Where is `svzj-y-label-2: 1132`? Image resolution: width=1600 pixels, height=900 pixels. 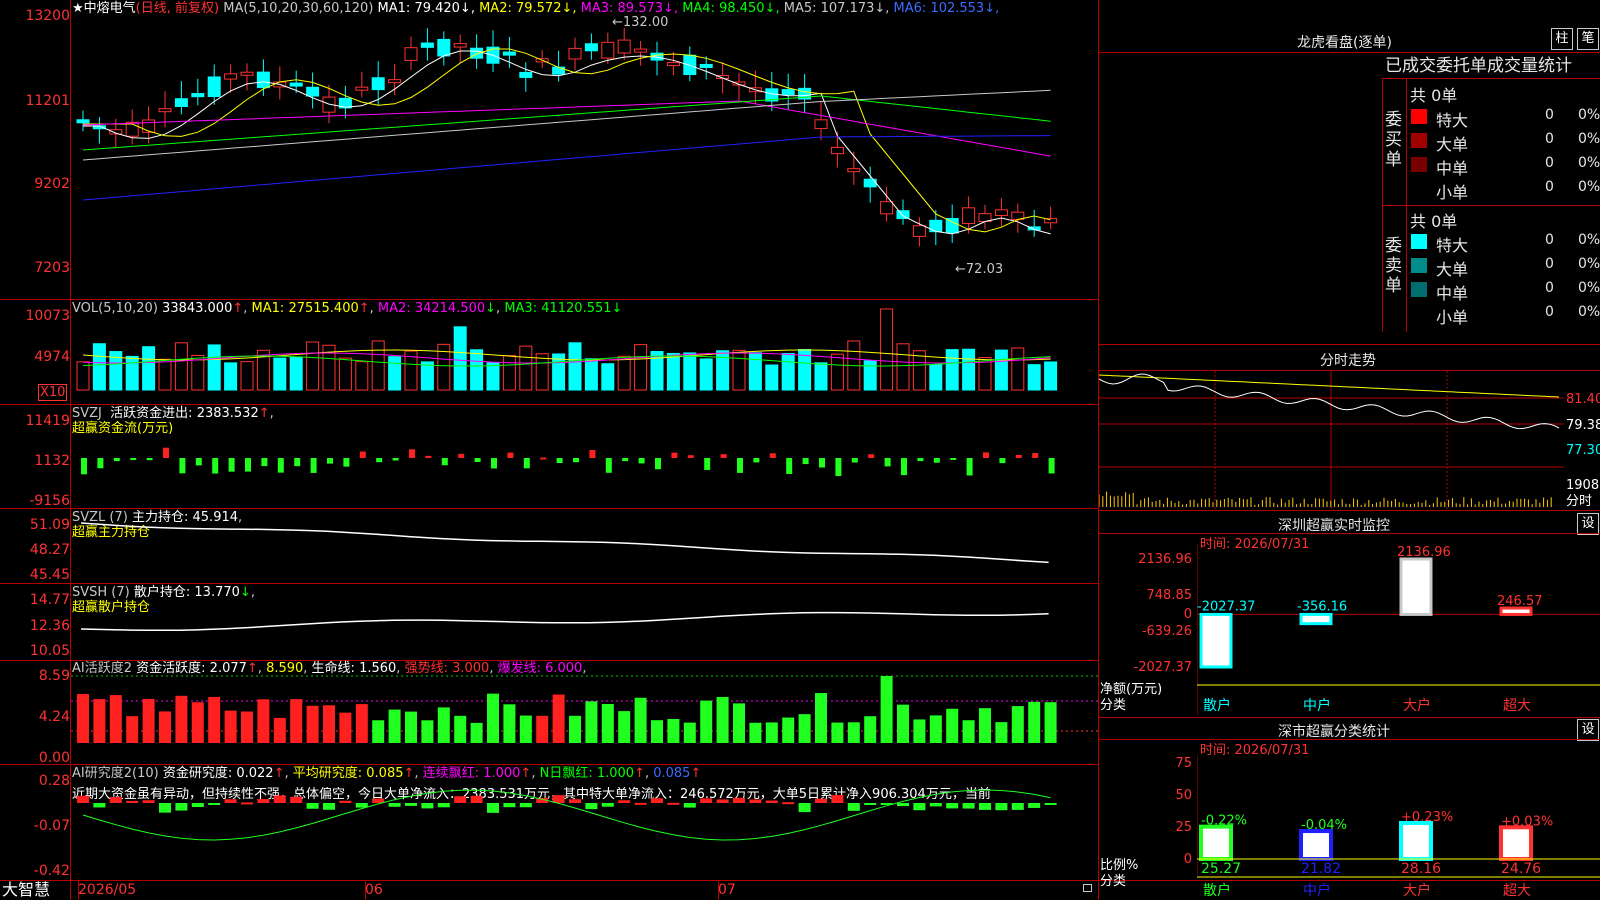
svzj-y-label-2: 1132 is located at coordinates (52, 461).